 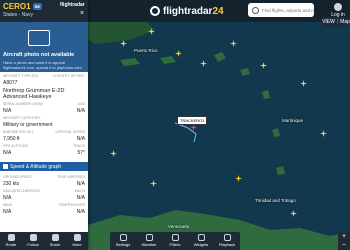 I want to click on panel-header: CERO1 BE States - Navy flightradar ×, so click(x=44, y=11).